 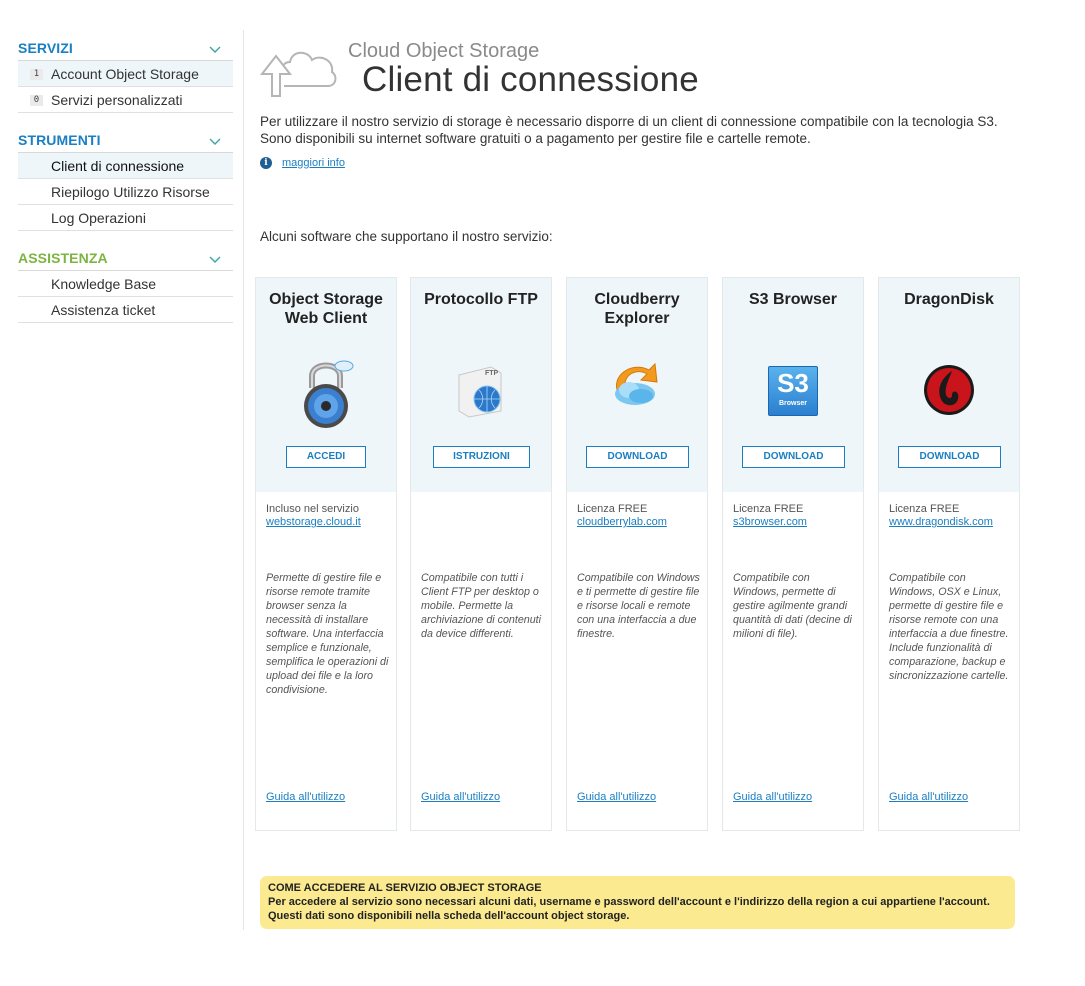 I want to click on sidebar-item-label: Servizi personalizzati, so click(x=117, y=99).